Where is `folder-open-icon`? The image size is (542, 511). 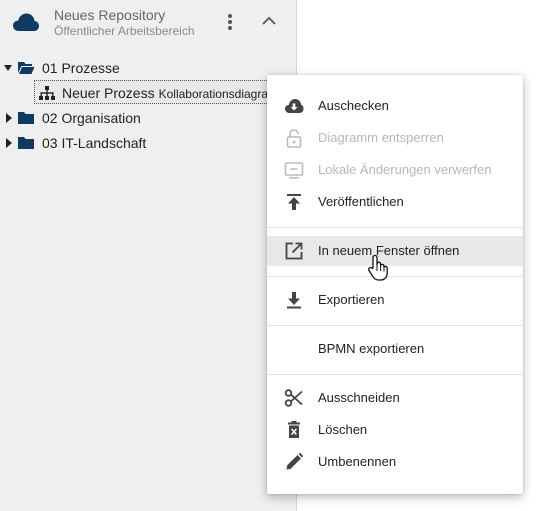 folder-open-icon is located at coordinates (26, 68).